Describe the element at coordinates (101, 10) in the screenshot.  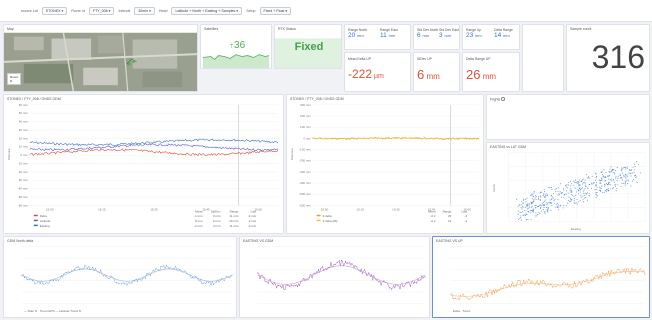
I see `toolbar-dropdown: FTY_008 ▾` at that location.